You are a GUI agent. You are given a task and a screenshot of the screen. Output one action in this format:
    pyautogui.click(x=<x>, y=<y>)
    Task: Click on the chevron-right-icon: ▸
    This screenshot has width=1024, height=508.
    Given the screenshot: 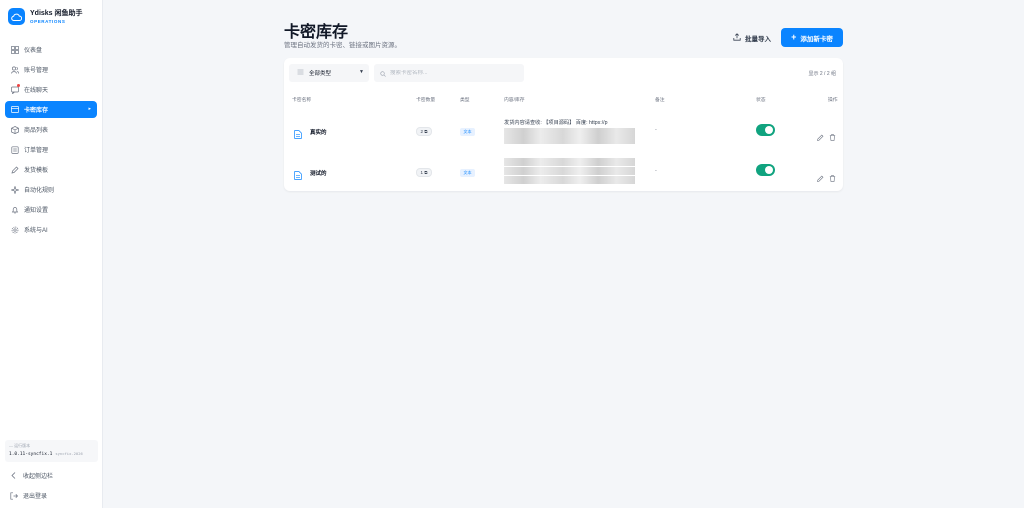 What is the action you would take?
    pyautogui.click(x=89, y=109)
    